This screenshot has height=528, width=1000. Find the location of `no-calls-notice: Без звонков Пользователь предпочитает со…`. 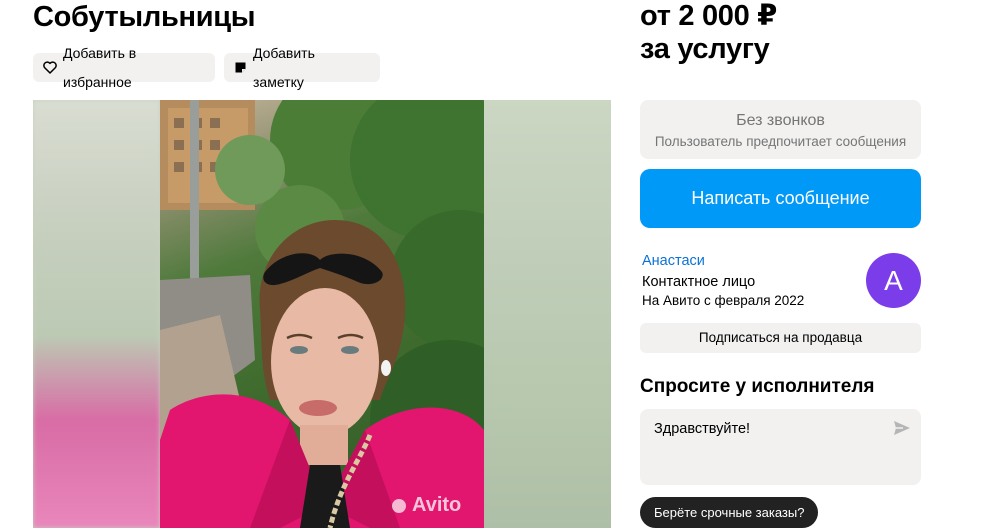

no-calls-notice: Без звонков Пользователь предпочитает со… is located at coordinates (780, 129).